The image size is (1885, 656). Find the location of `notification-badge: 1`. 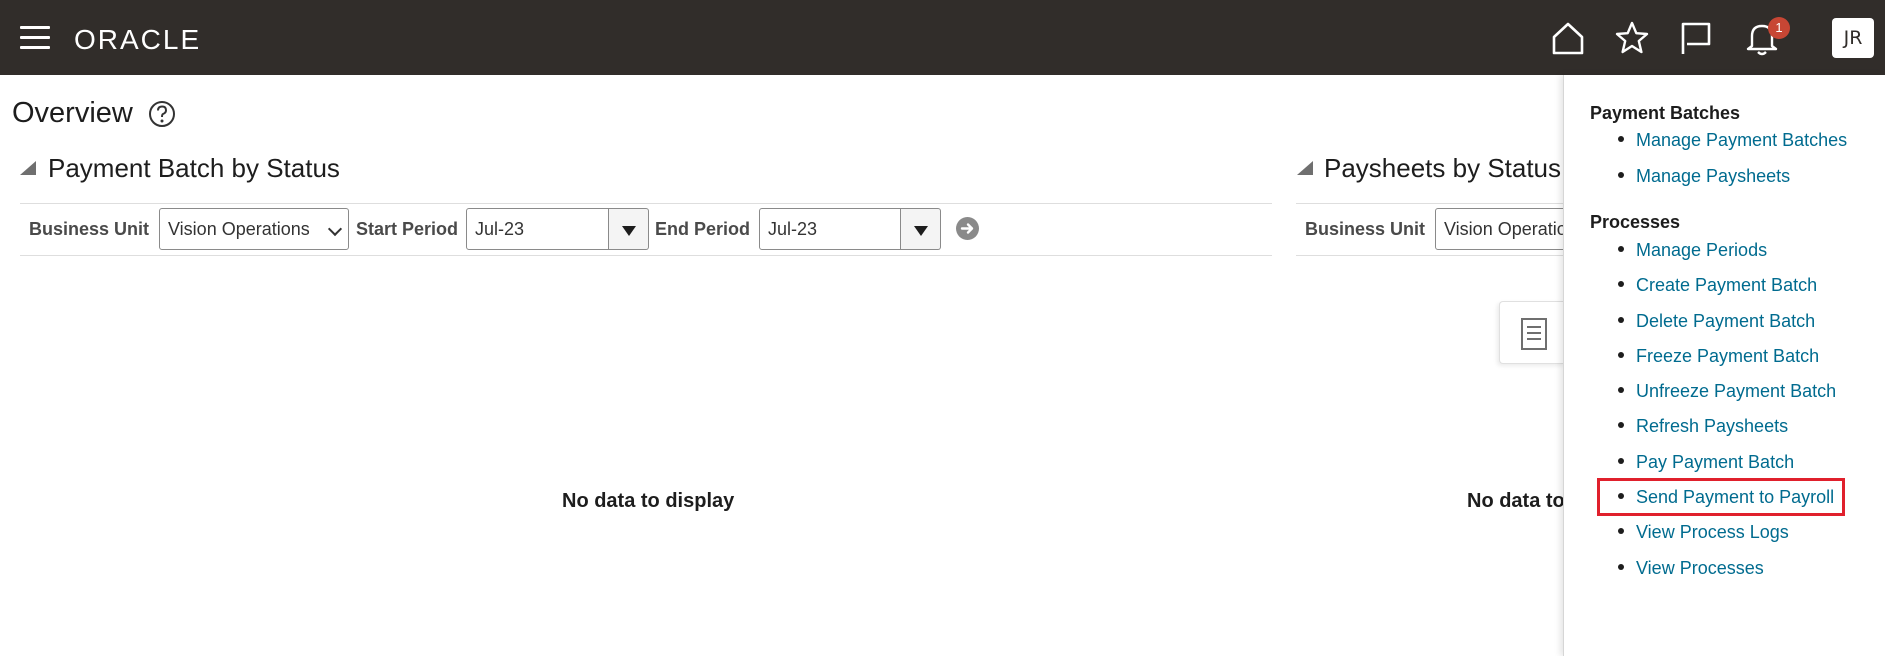

notification-badge: 1 is located at coordinates (1779, 28).